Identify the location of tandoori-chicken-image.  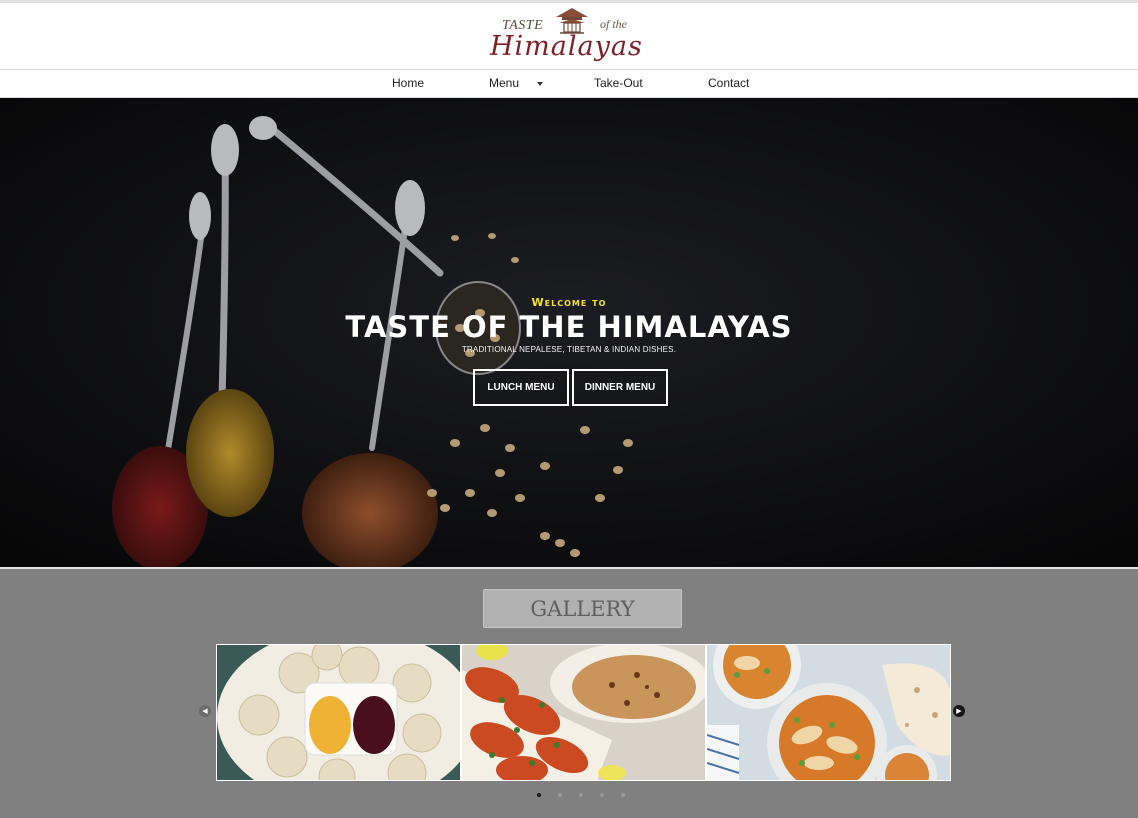
(583, 712).